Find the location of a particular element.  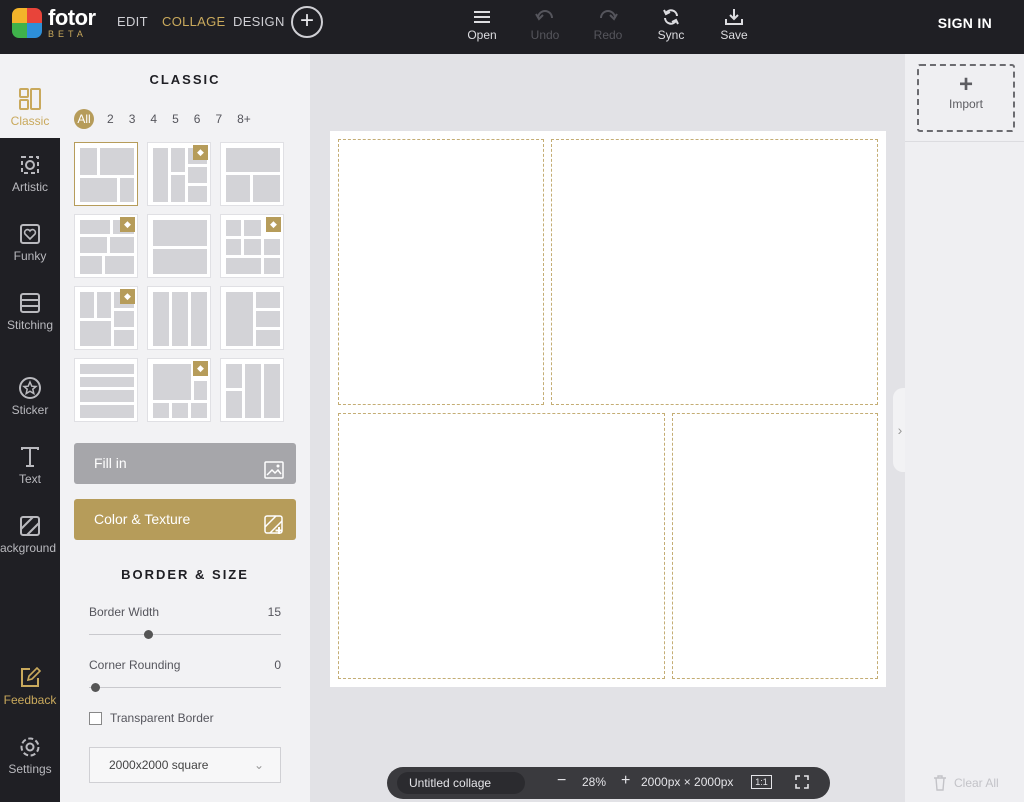

nav-design: DESIGN is located at coordinates (259, 21).